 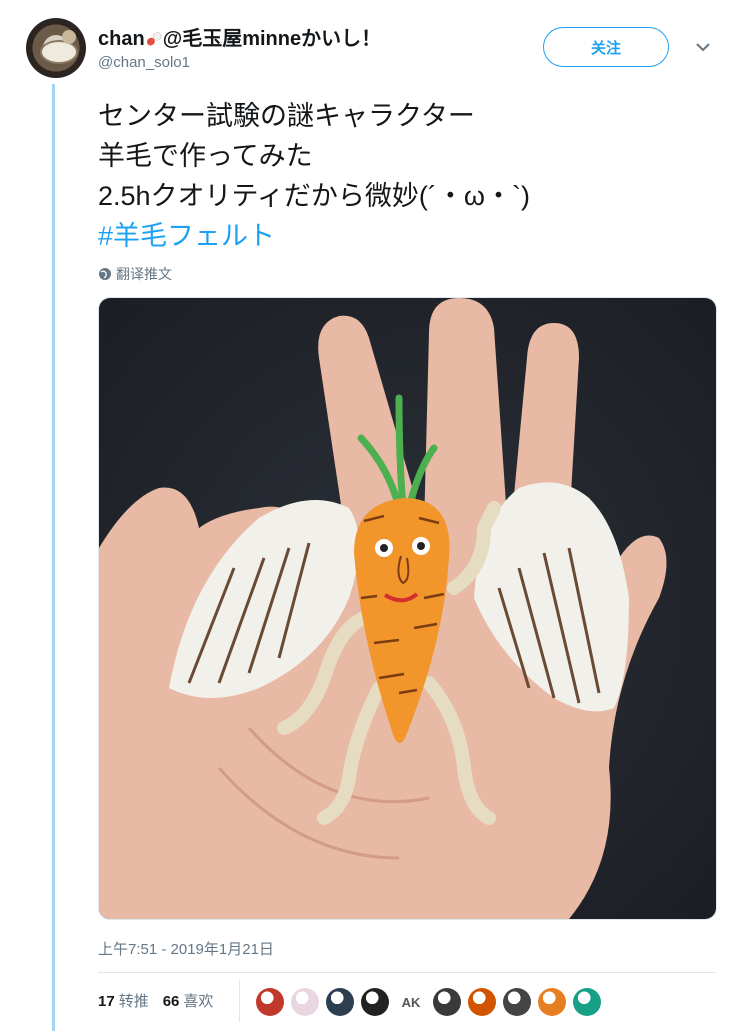 What do you see at coordinates (154, 39) in the screenshot?
I see `pill-emoji-icon` at bounding box center [154, 39].